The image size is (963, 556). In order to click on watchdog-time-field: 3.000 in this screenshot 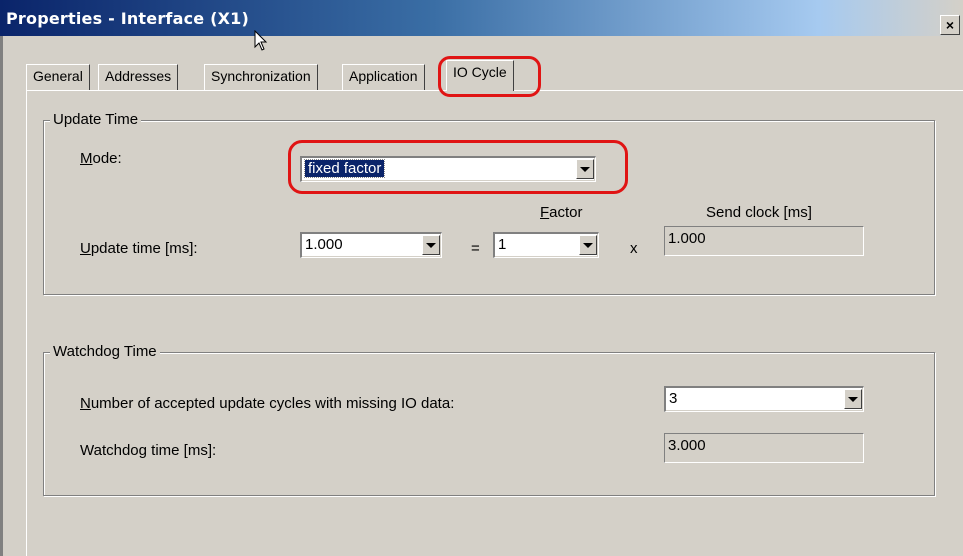, I will do `click(764, 448)`.